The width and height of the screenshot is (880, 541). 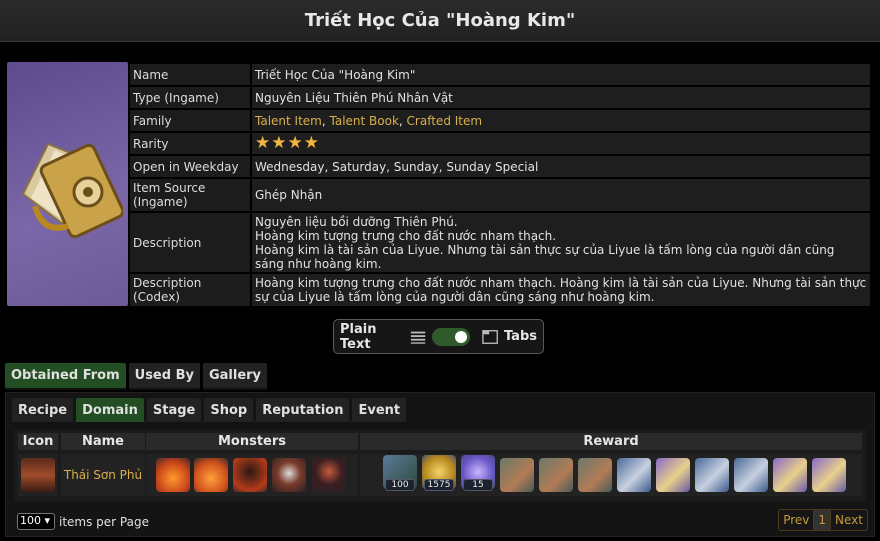 What do you see at coordinates (229, 411) in the screenshot?
I see `tab-shop: Shop` at bounding box center [229, 411].